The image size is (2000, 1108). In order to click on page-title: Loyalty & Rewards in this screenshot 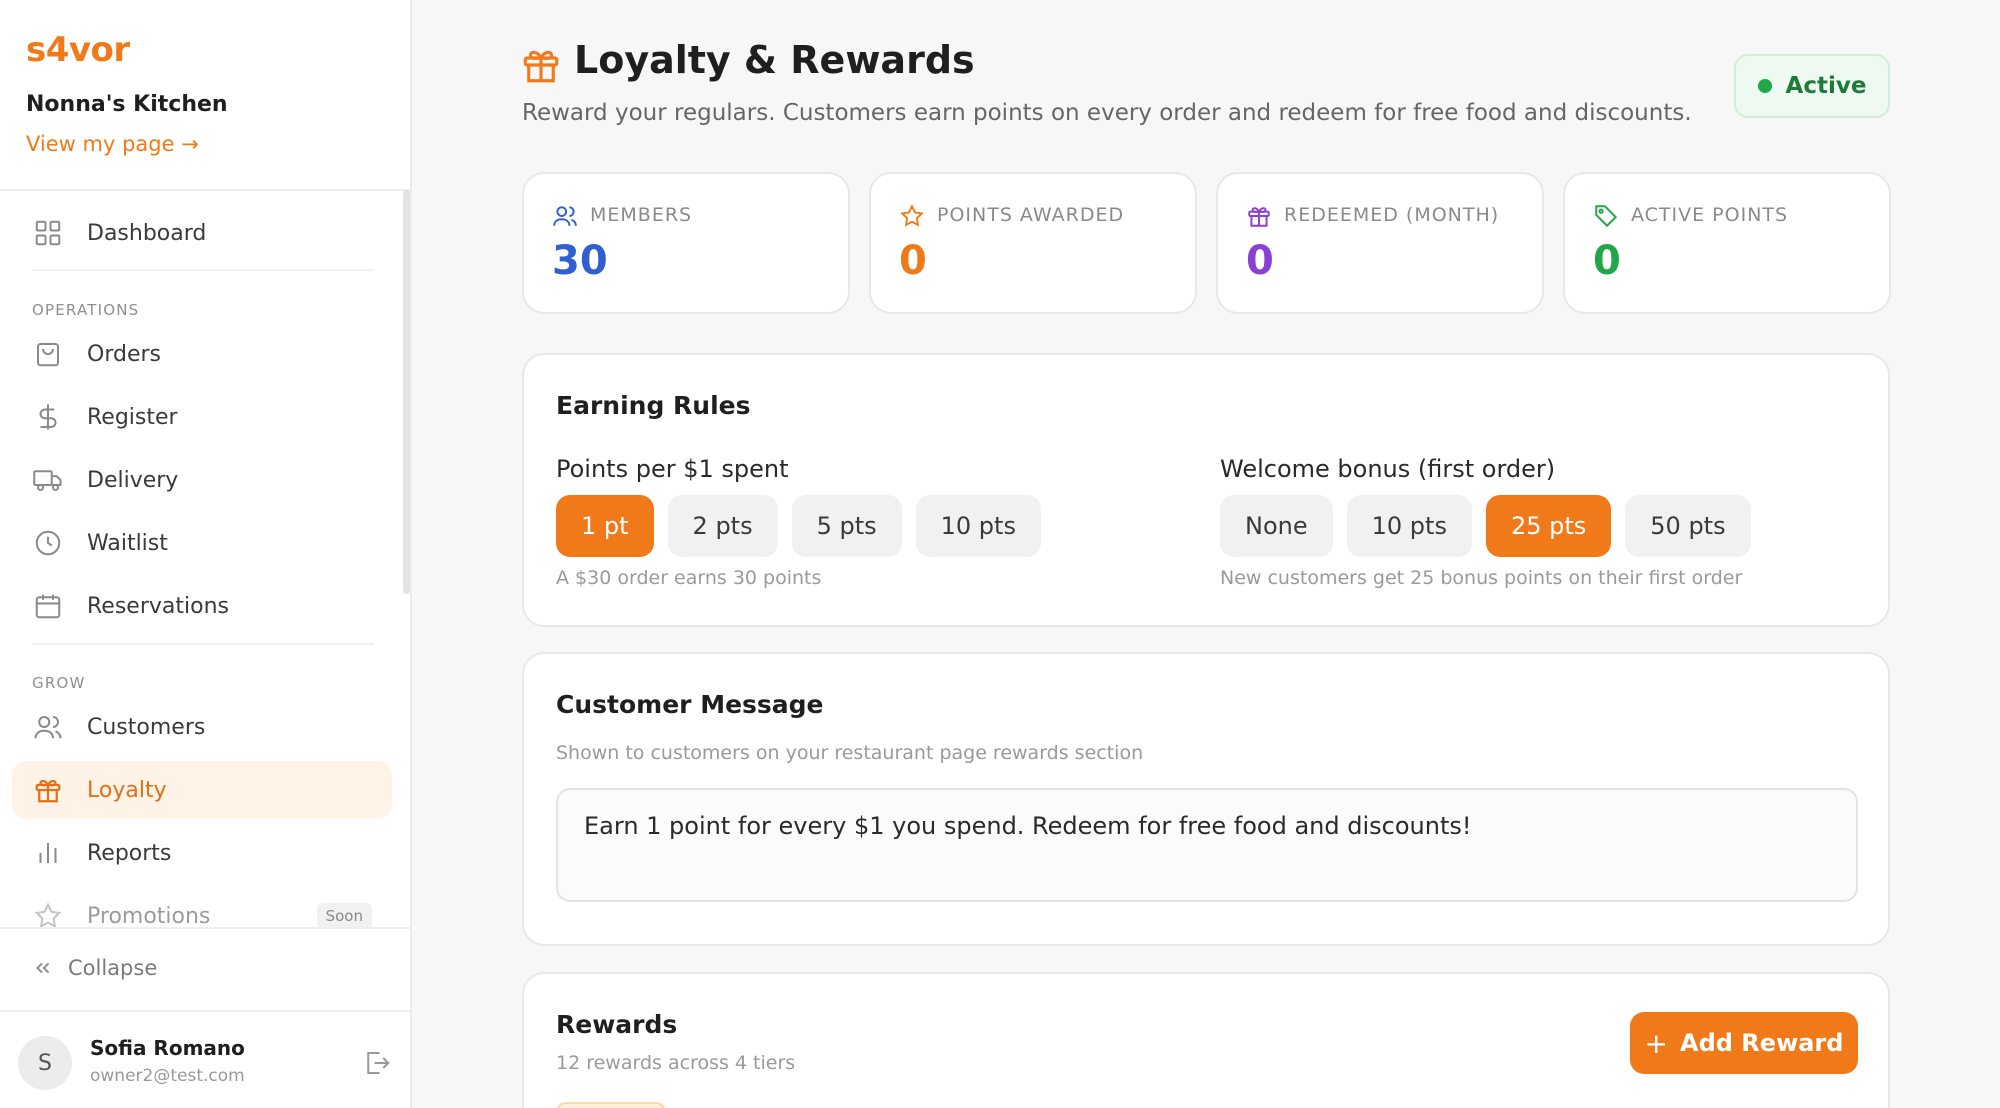, I will do `click(774, 60)`.